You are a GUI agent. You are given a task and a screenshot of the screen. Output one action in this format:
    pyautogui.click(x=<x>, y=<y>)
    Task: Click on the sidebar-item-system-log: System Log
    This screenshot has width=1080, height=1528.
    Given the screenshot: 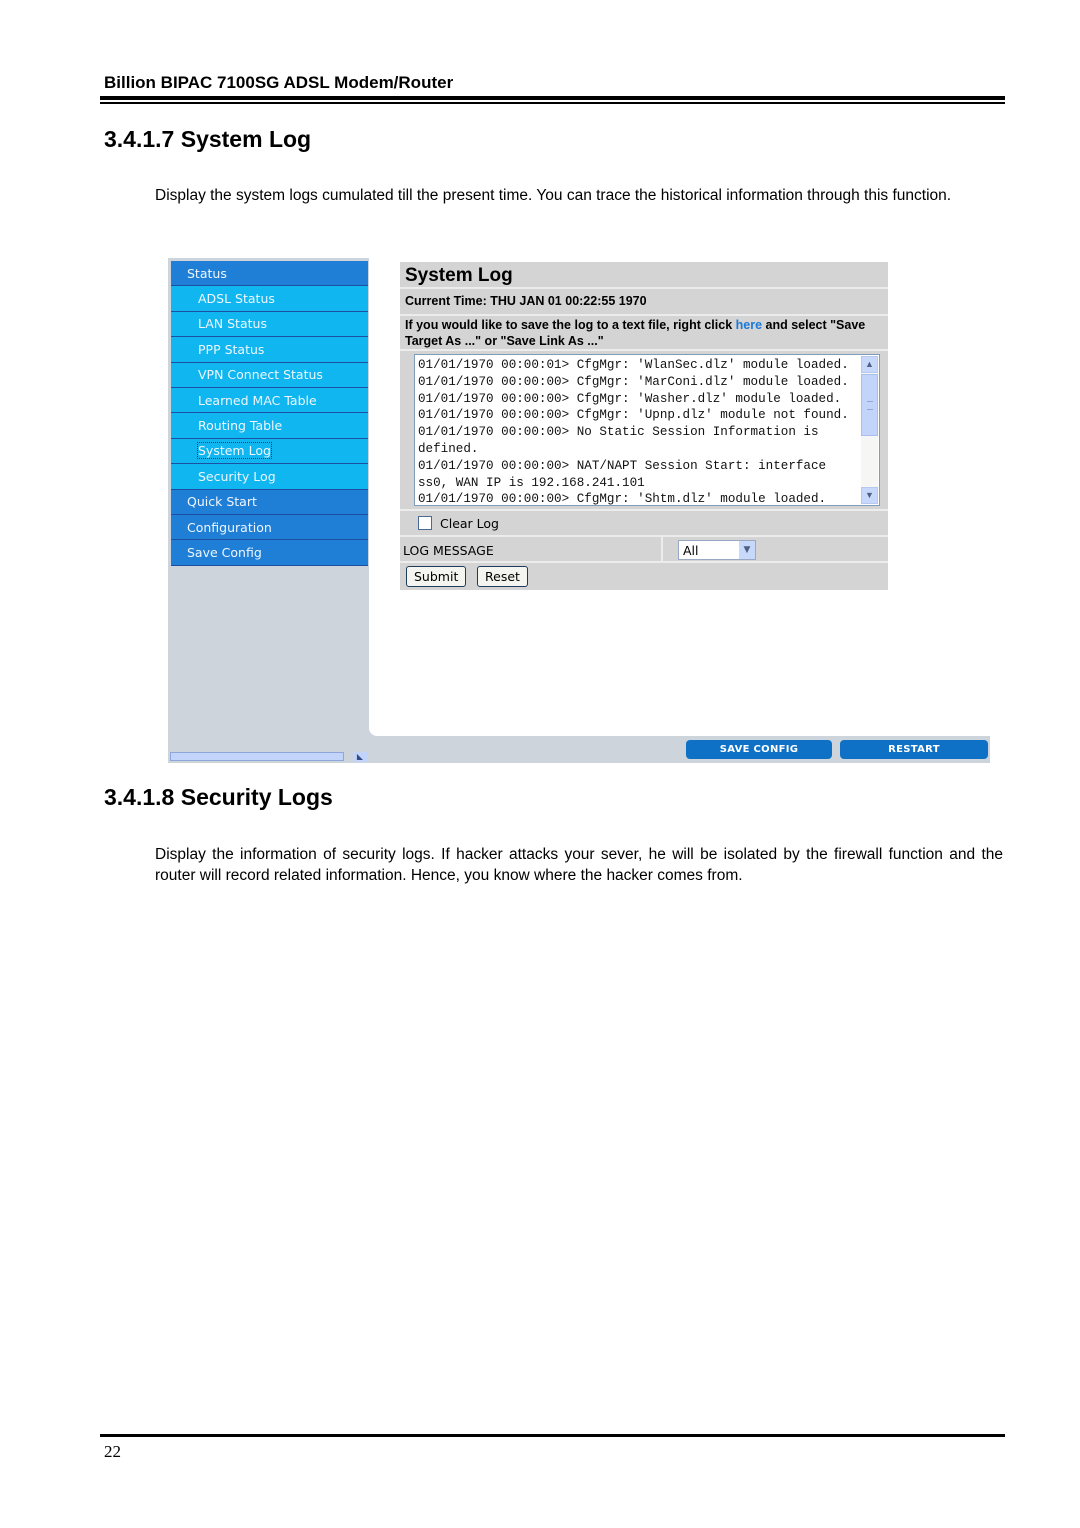 What is the action you would take?
    pyautogui.click(x=269, y=451)
    